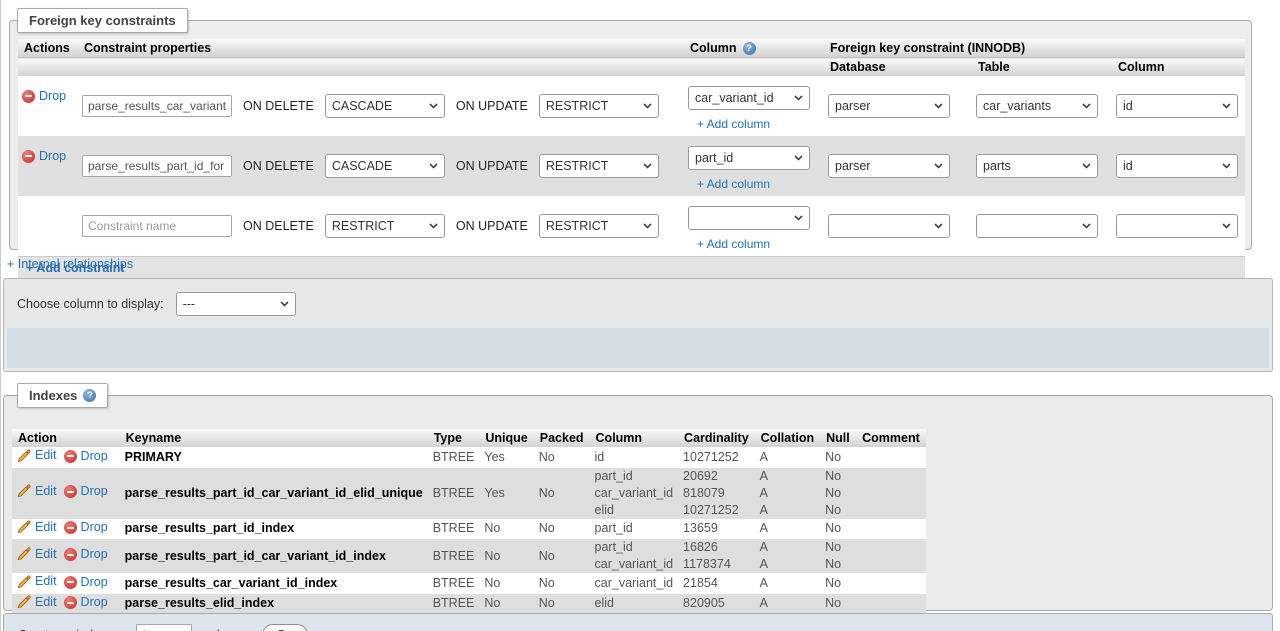 The width and height of the screenshot is (1280, 631). Describe the element at coordinates (891, 556) in the screenshot. I see `index-comment` at that location.